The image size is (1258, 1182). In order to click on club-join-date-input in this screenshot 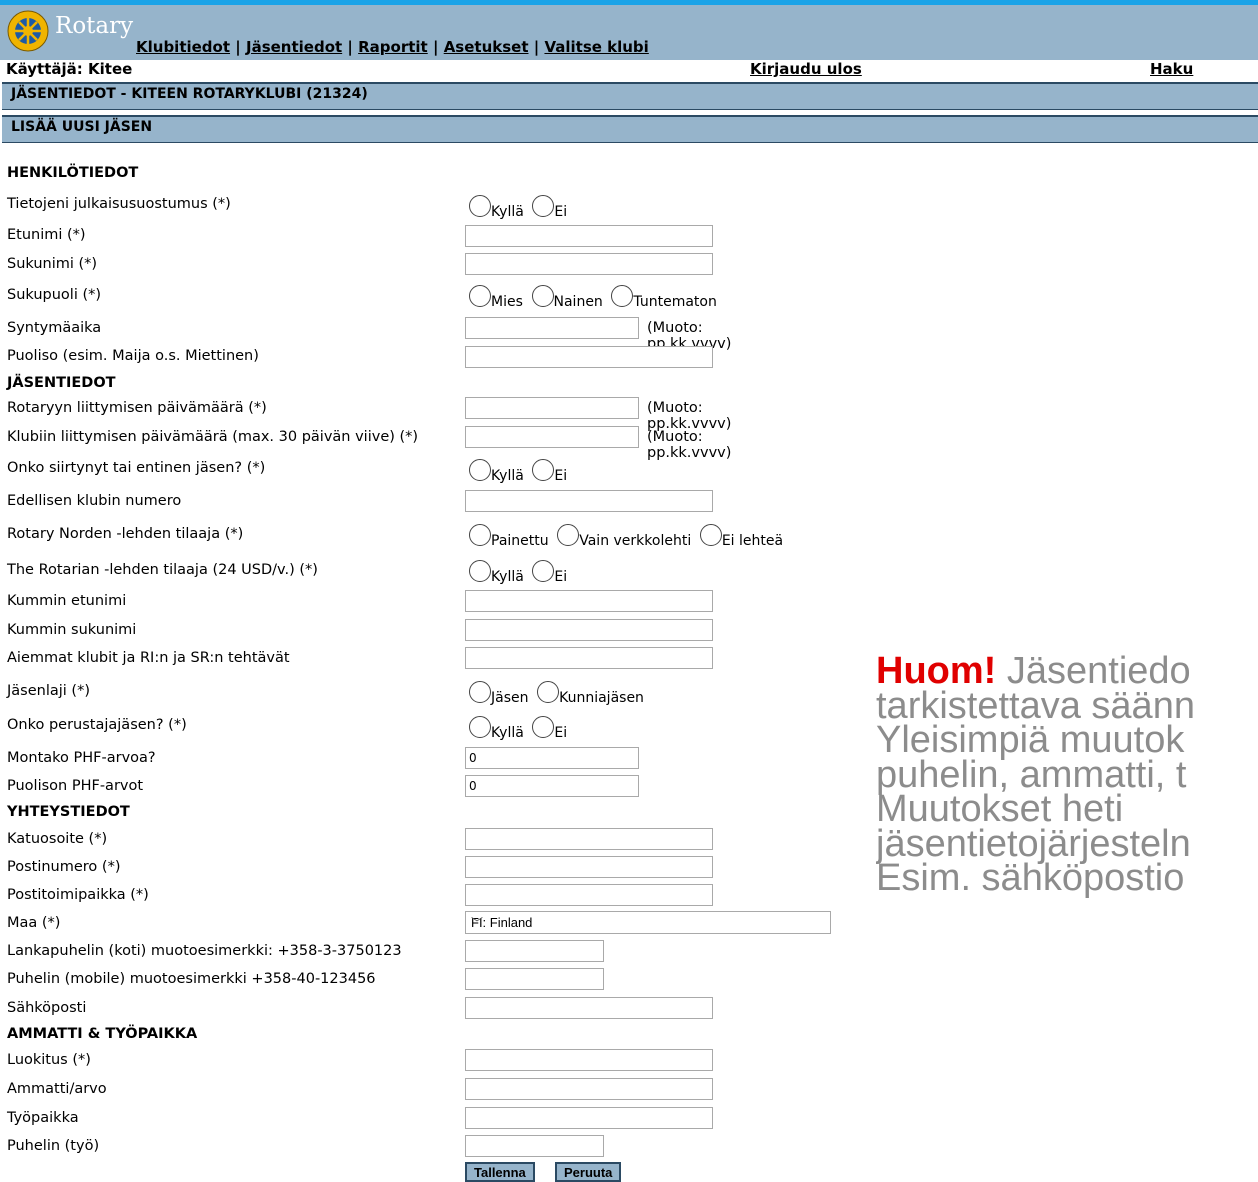, I will do `click(552, 437)`.